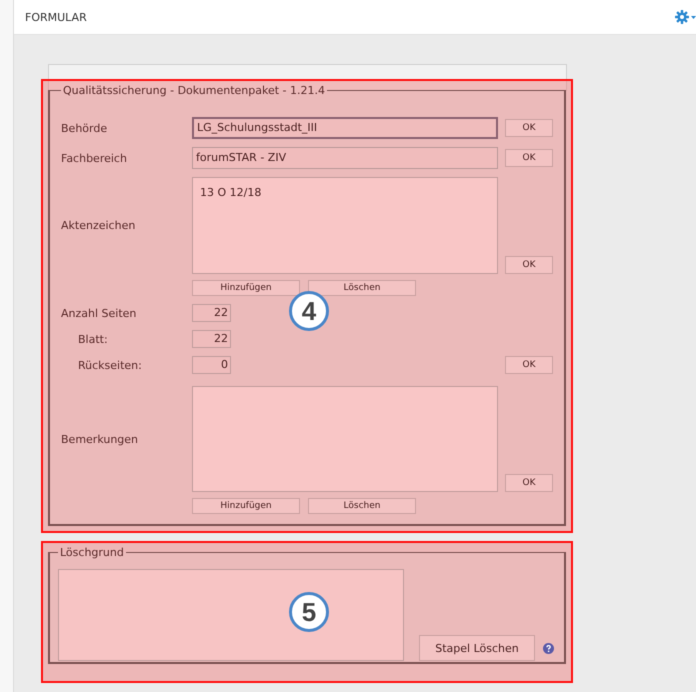  Describe the element at coordinates (477, 648) in the screenshot. I see `delete-batch-button: Stapel Löschen` at that location.